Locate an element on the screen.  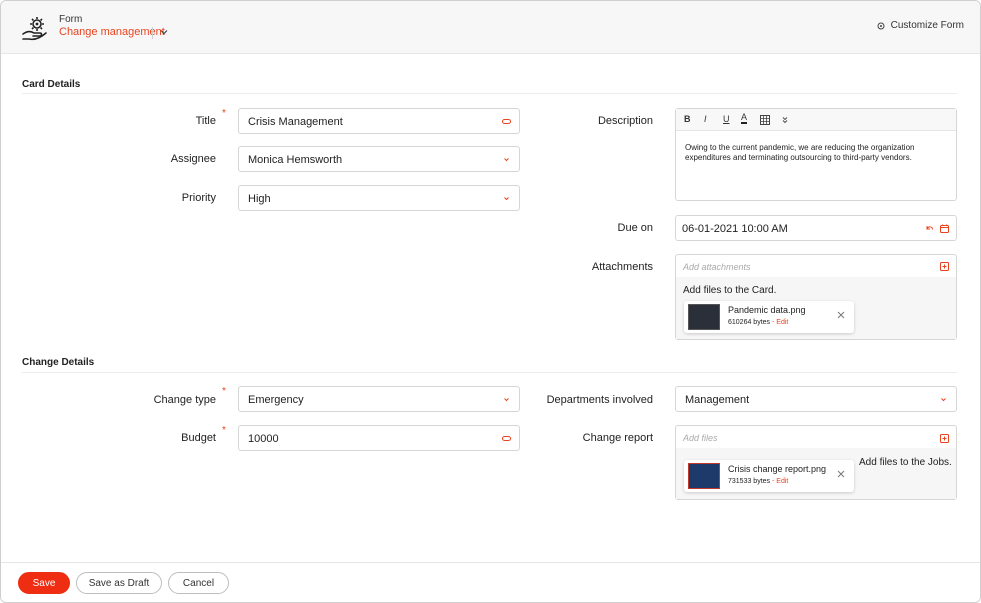
form-label: Form is located at coordinates (71, 19).